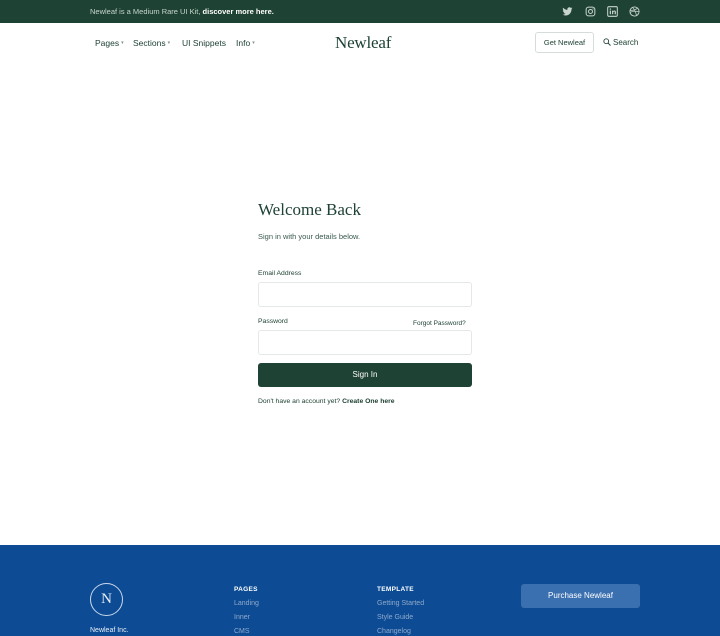  I want to click on footer-company: Newleaf Inc., so click(109, 630).